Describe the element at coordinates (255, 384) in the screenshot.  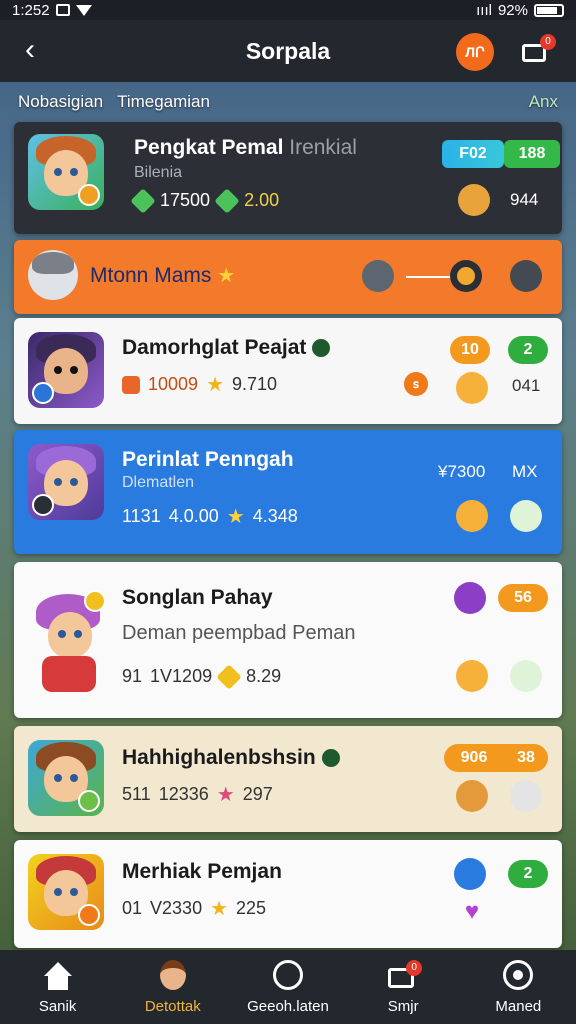
I see `item-stat-2: 9.710` at that location.